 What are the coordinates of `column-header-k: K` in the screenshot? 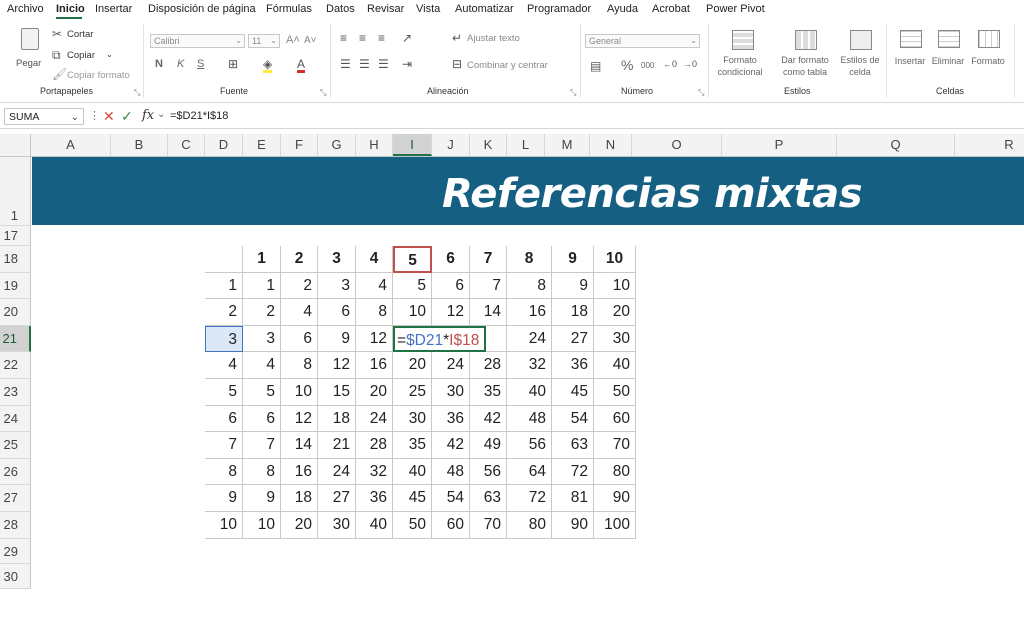 It's located at (488, 145).